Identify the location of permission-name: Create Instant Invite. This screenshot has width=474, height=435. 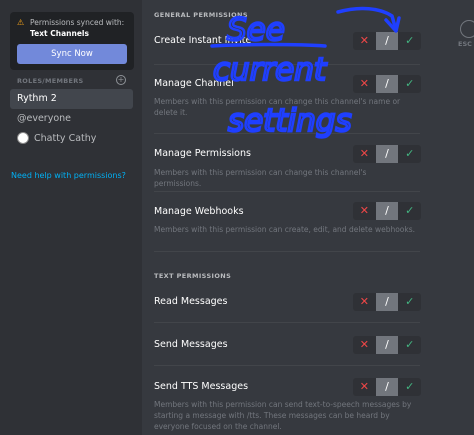
(203, 40).